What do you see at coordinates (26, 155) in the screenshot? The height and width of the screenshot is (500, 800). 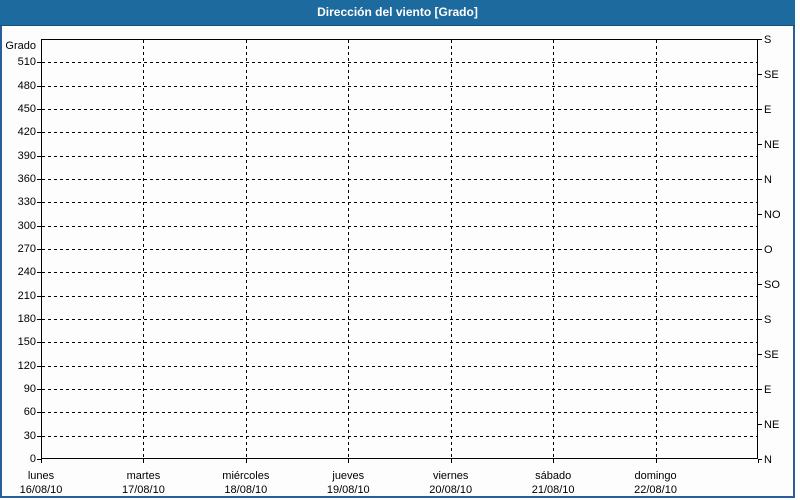 I see `y-tick-label: 390` at bounding box center [26, 155].